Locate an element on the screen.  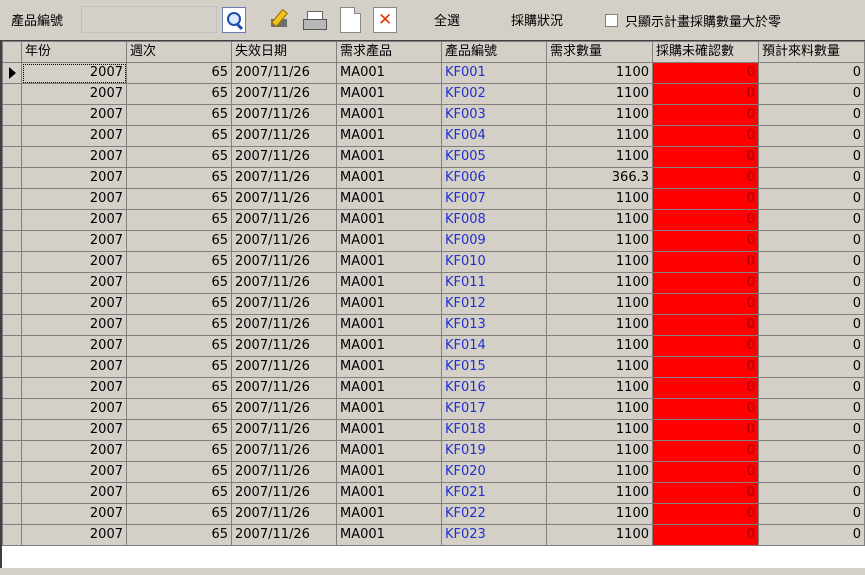
table-row: 2007 65 2007/11/26 MA001 KF013 1100 0 0 is located at coordinates (433, 325).